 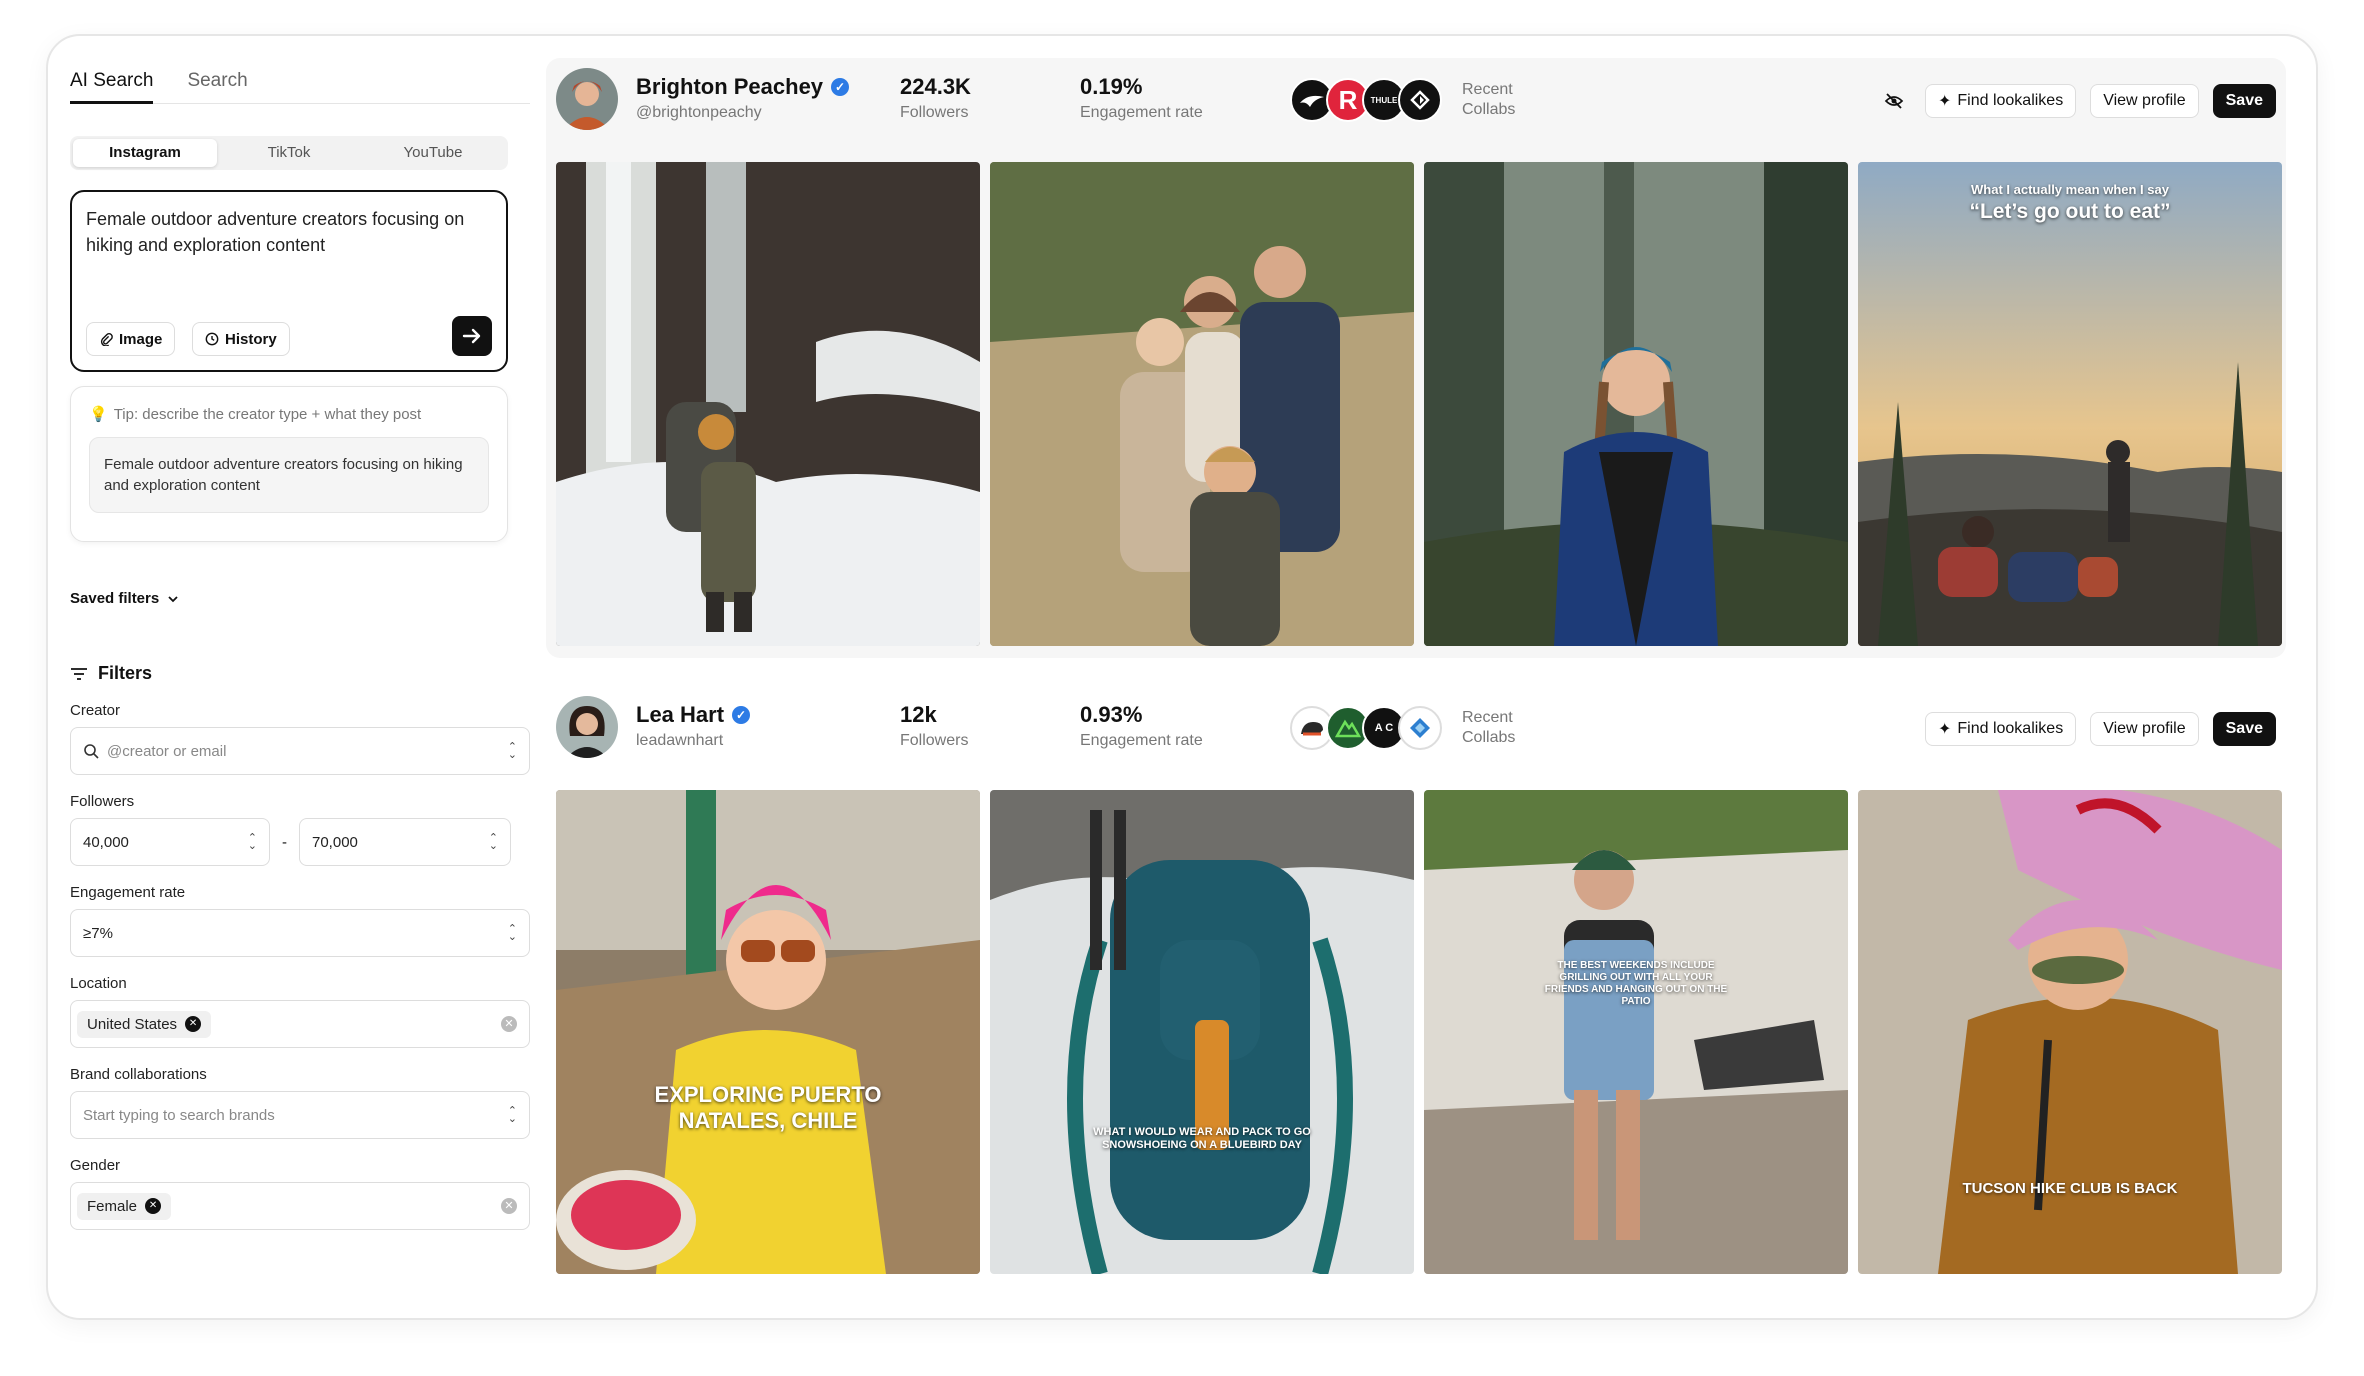 I want to click on brand-search-placeholder: Start typing to search brands, so click(x=179, y=1115).